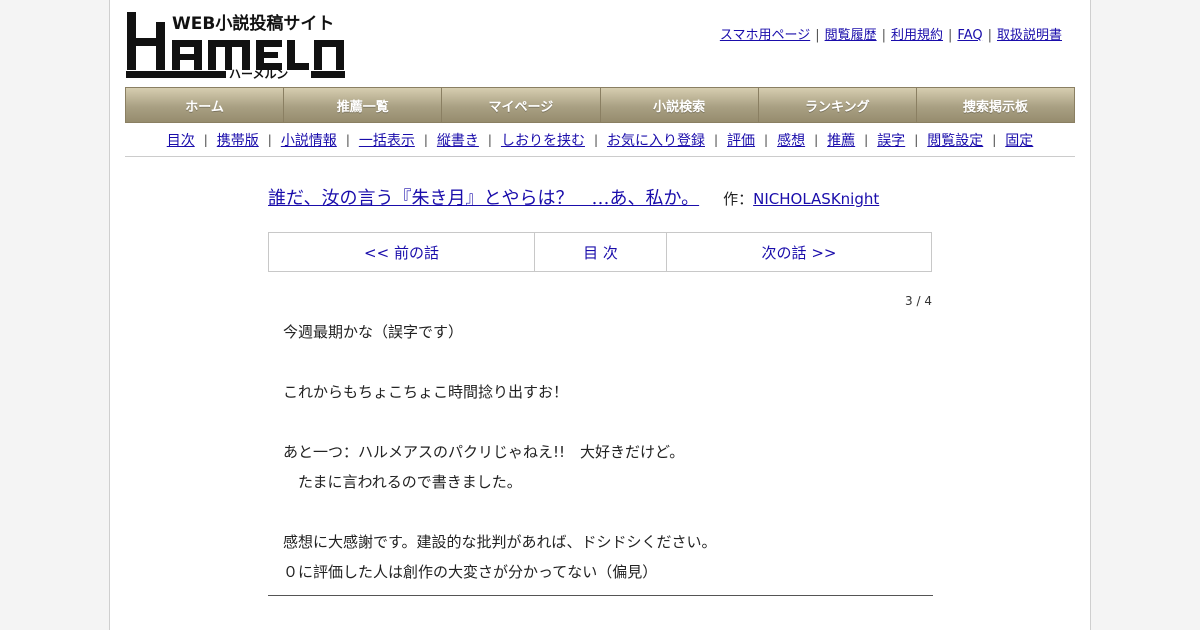 The height and width of the screenshot is (630, 1200). Describe the element at coordinates (955, 140) in the screenshot. I see `subnav-view-settings: 閲覧設定` at that location.